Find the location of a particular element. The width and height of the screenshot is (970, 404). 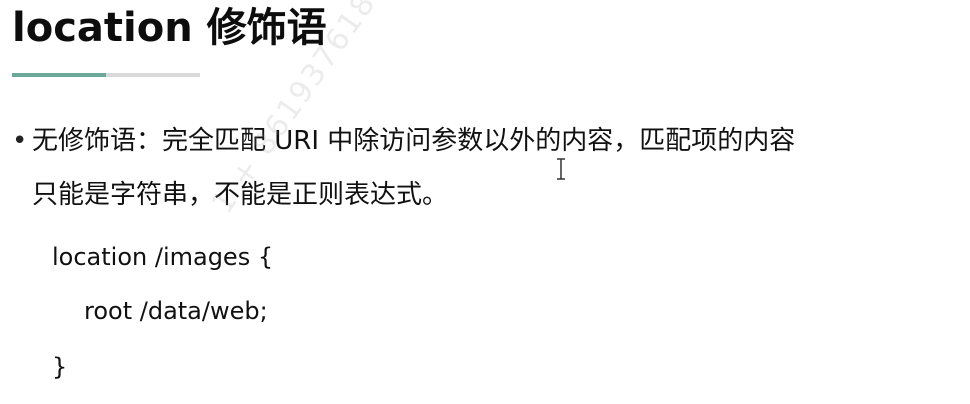

title-underline is located at coordinates (106, 75).